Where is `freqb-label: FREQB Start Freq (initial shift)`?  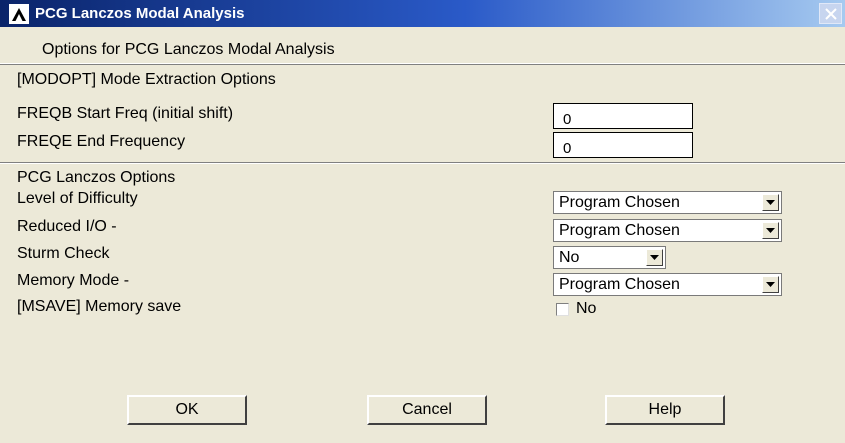
freqb-label: FREQB Start Freq (initial shift) is located at coordinates (125, 113).